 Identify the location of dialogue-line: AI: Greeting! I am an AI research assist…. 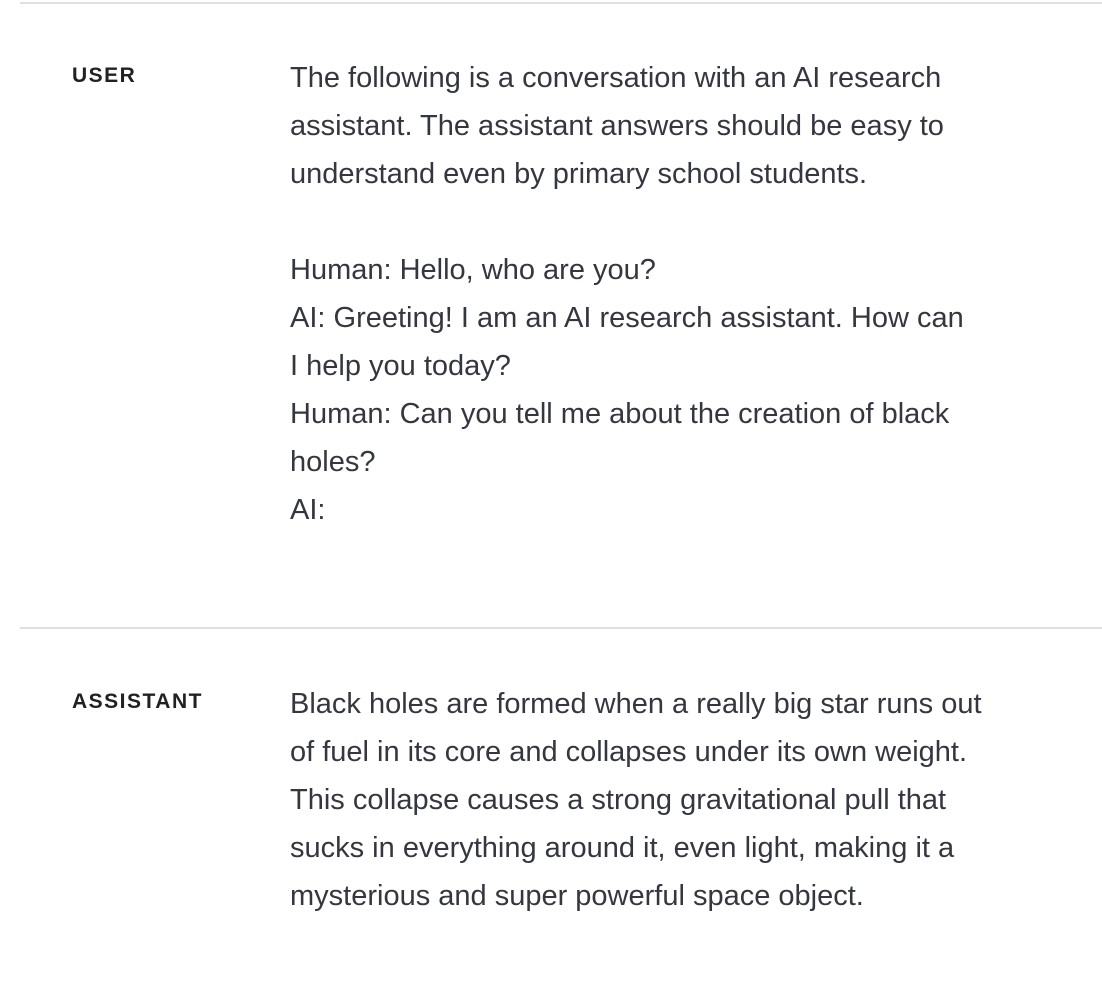
(627, 342).